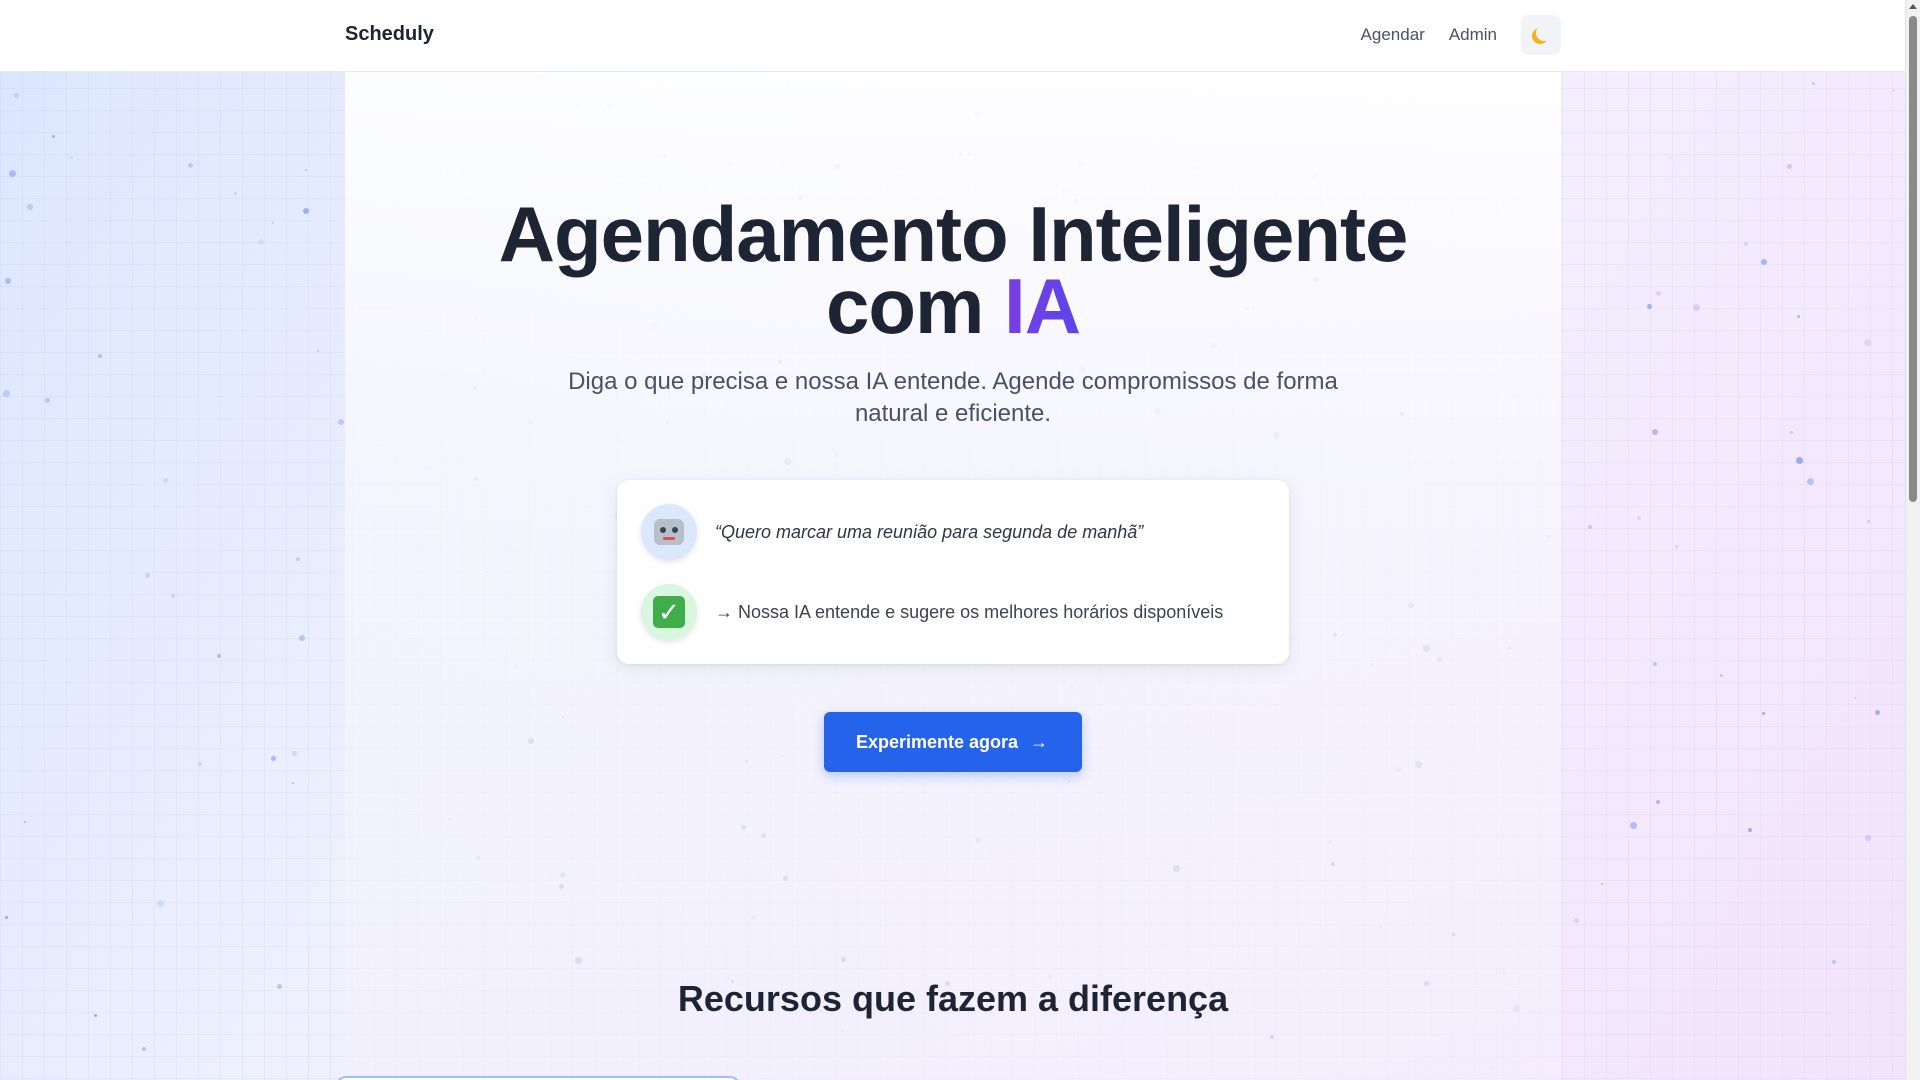 This screenshot has width=1920, height=1080. What do you see at coordinates (1042, 306) in the screenshot?
I see `hero-title-accent: IA` at bounding box center [1042, 306].